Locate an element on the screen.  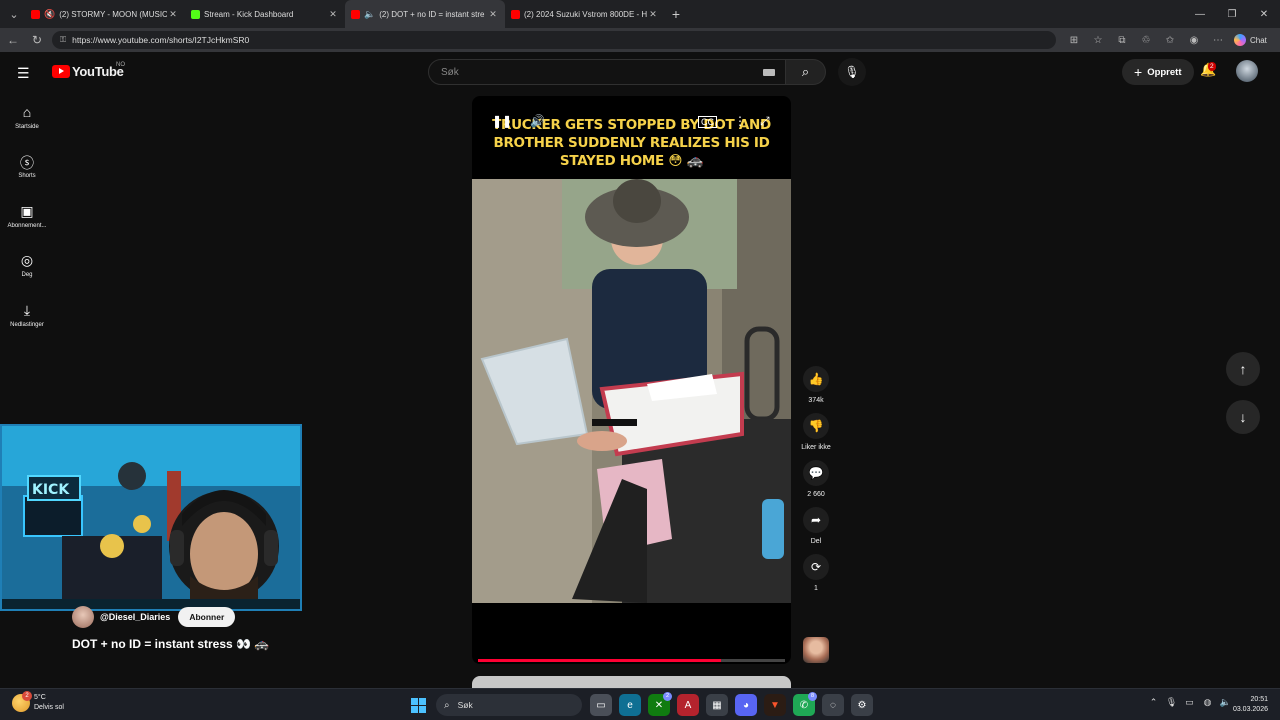
previous-short-button: ↑ is located at coordinates (1243, 369).